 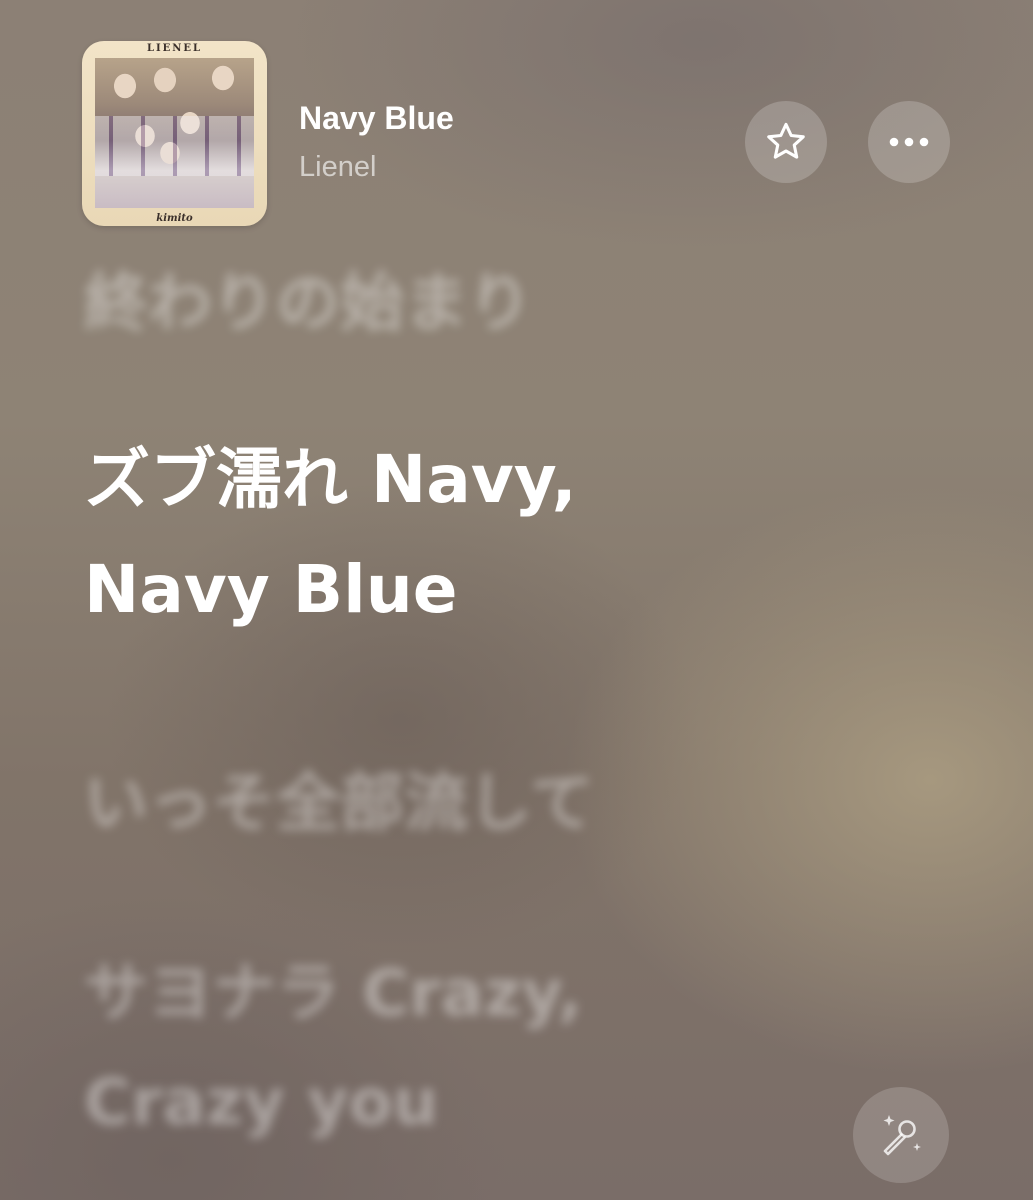 I want to click on lyric-current-line-1: ズブ濡れ Navy,, so click(x=330, y=479).